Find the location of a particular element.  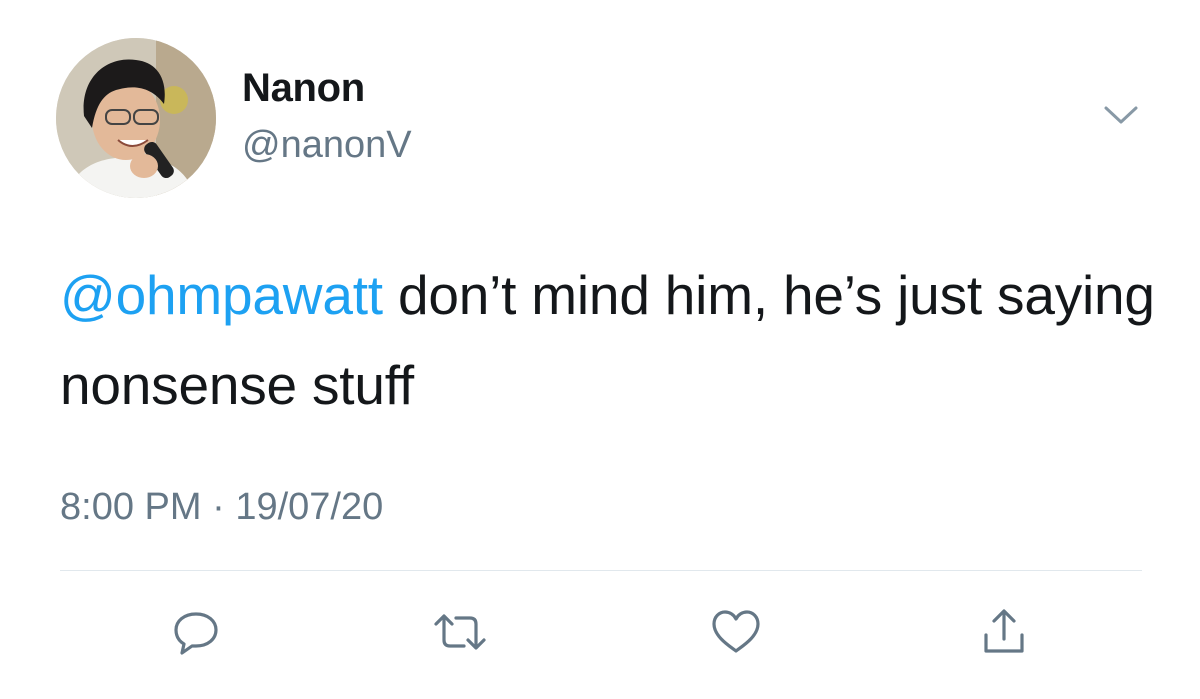

speech-bubble-icon is located at coordinates (196, 633).